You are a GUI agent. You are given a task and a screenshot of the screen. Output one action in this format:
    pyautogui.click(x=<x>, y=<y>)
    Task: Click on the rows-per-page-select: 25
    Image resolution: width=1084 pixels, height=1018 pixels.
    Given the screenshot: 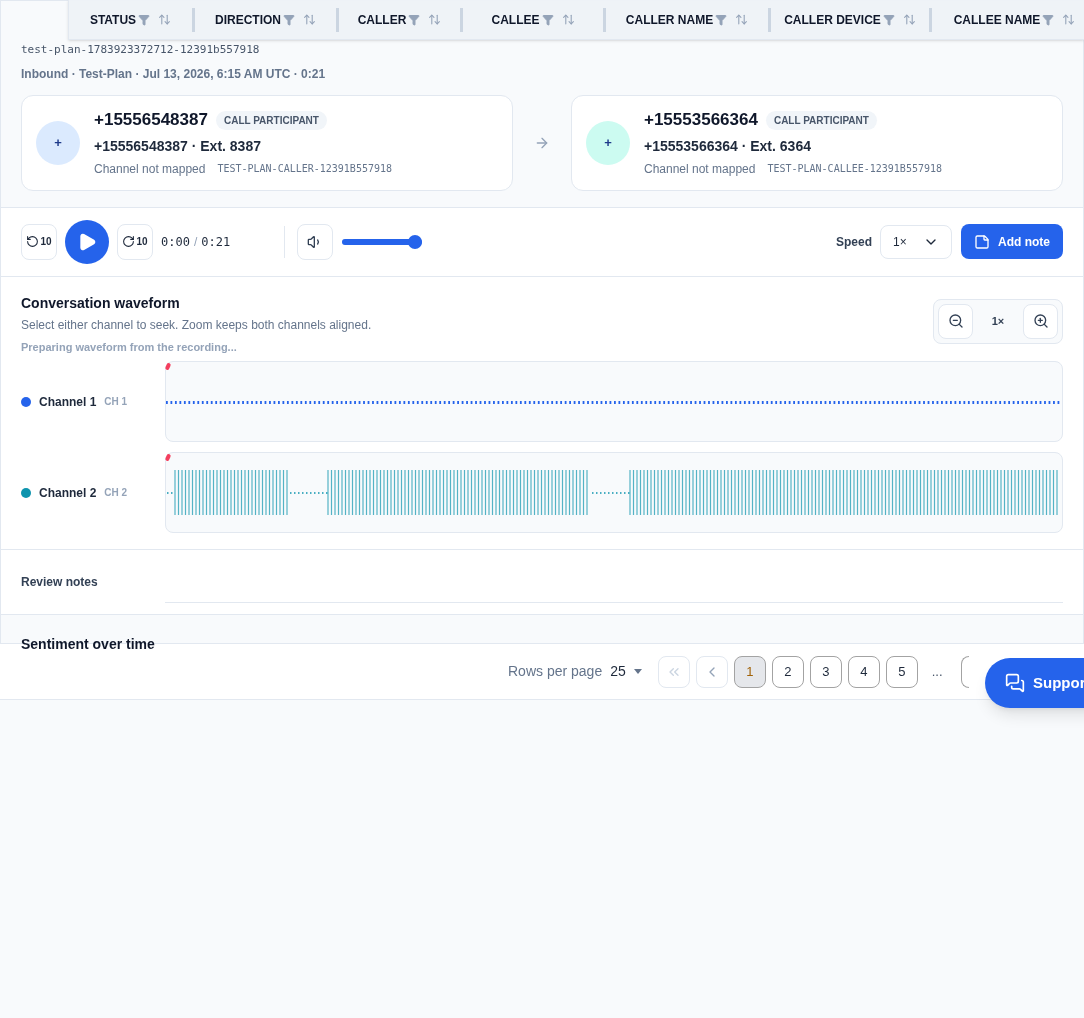 What is the action you would take?
    pyautogui.click(x=626, y=671)
    